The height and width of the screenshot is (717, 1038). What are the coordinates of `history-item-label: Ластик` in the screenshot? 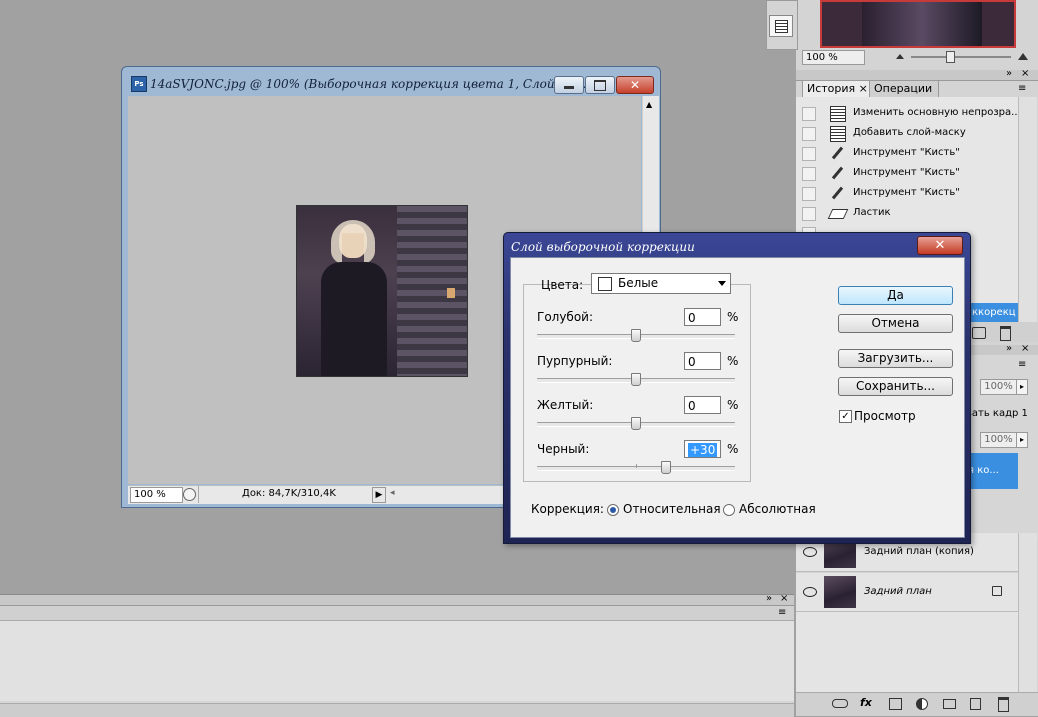 It's located at (872, 212).